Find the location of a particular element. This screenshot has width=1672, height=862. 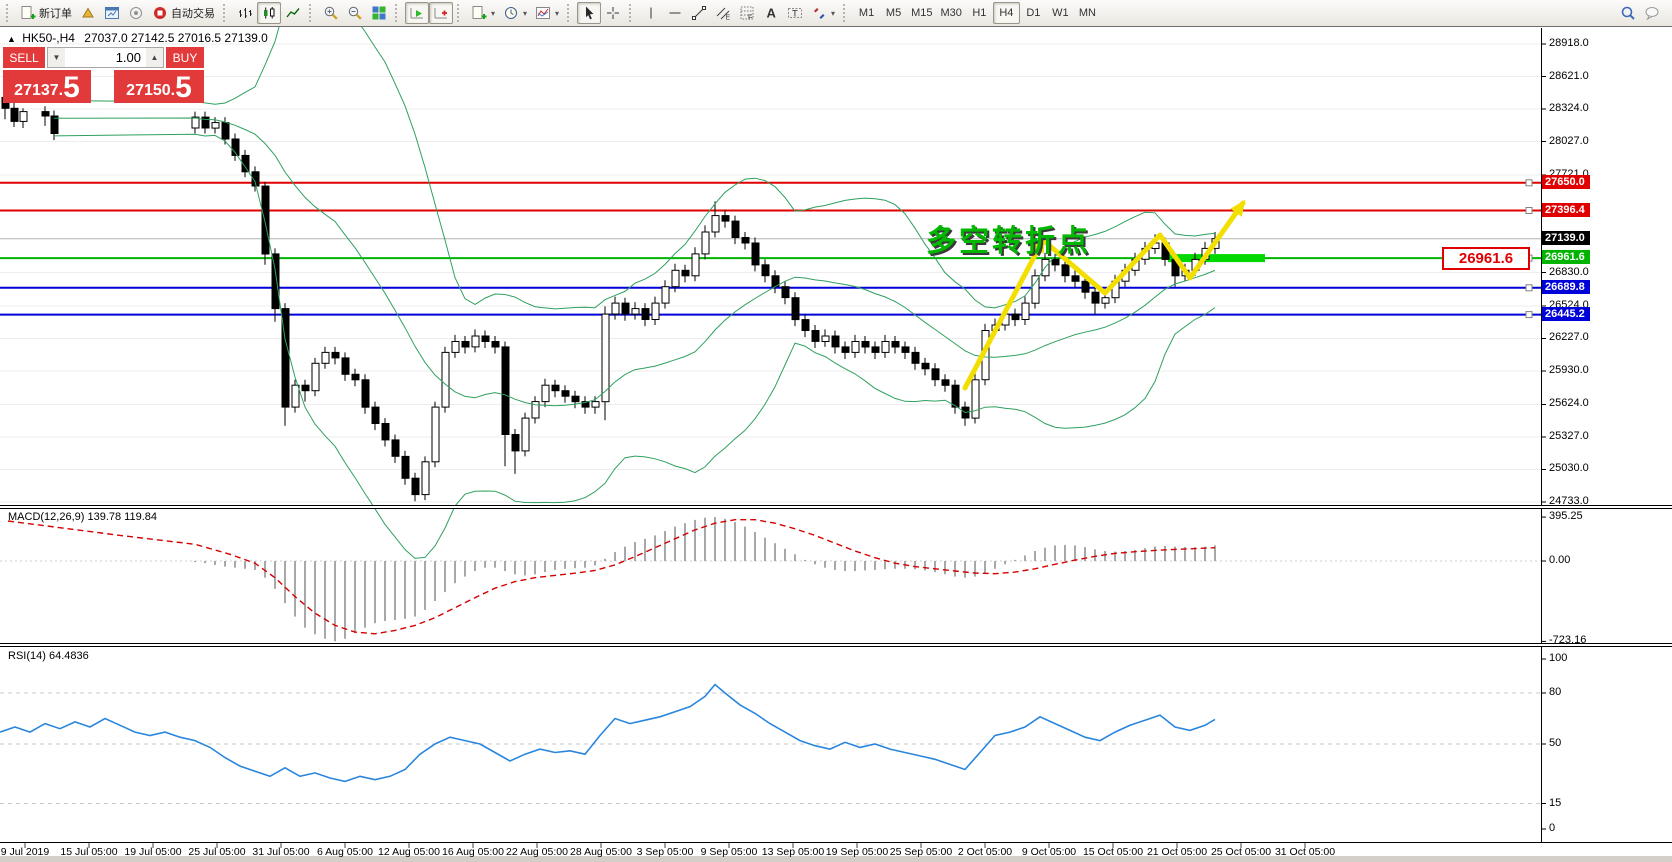

svg-text: A is located at coordinates (772, 13).